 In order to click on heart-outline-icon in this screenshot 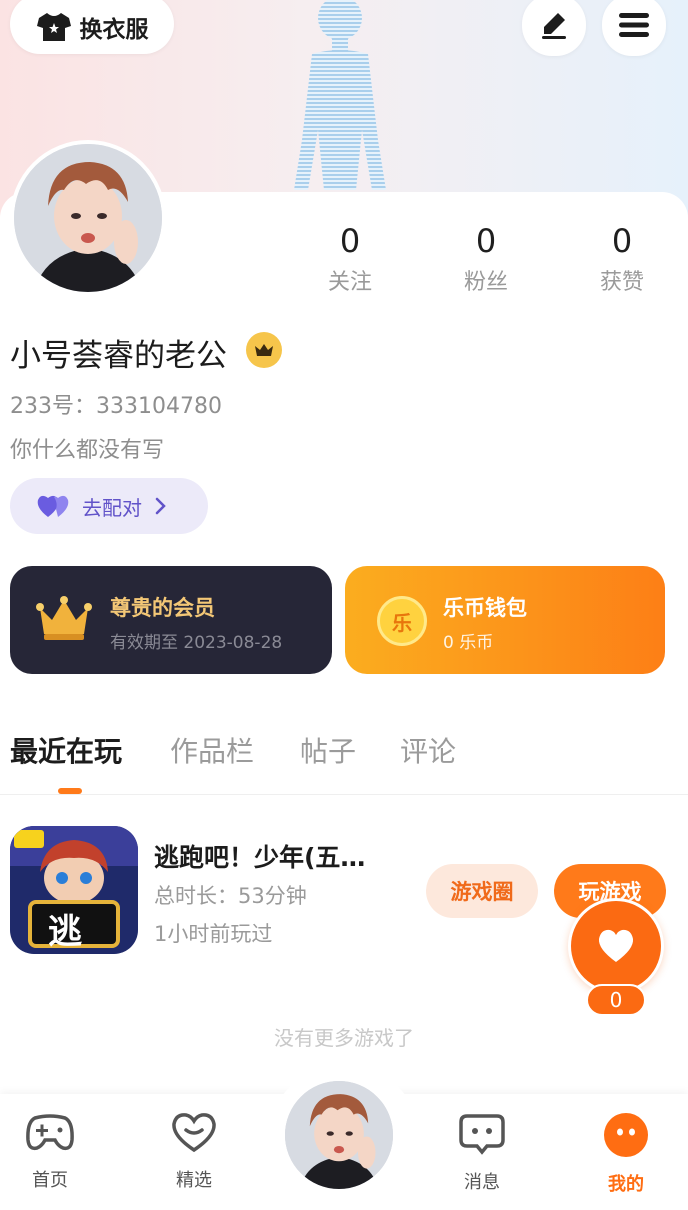, I will do `click(194, 1133)`.